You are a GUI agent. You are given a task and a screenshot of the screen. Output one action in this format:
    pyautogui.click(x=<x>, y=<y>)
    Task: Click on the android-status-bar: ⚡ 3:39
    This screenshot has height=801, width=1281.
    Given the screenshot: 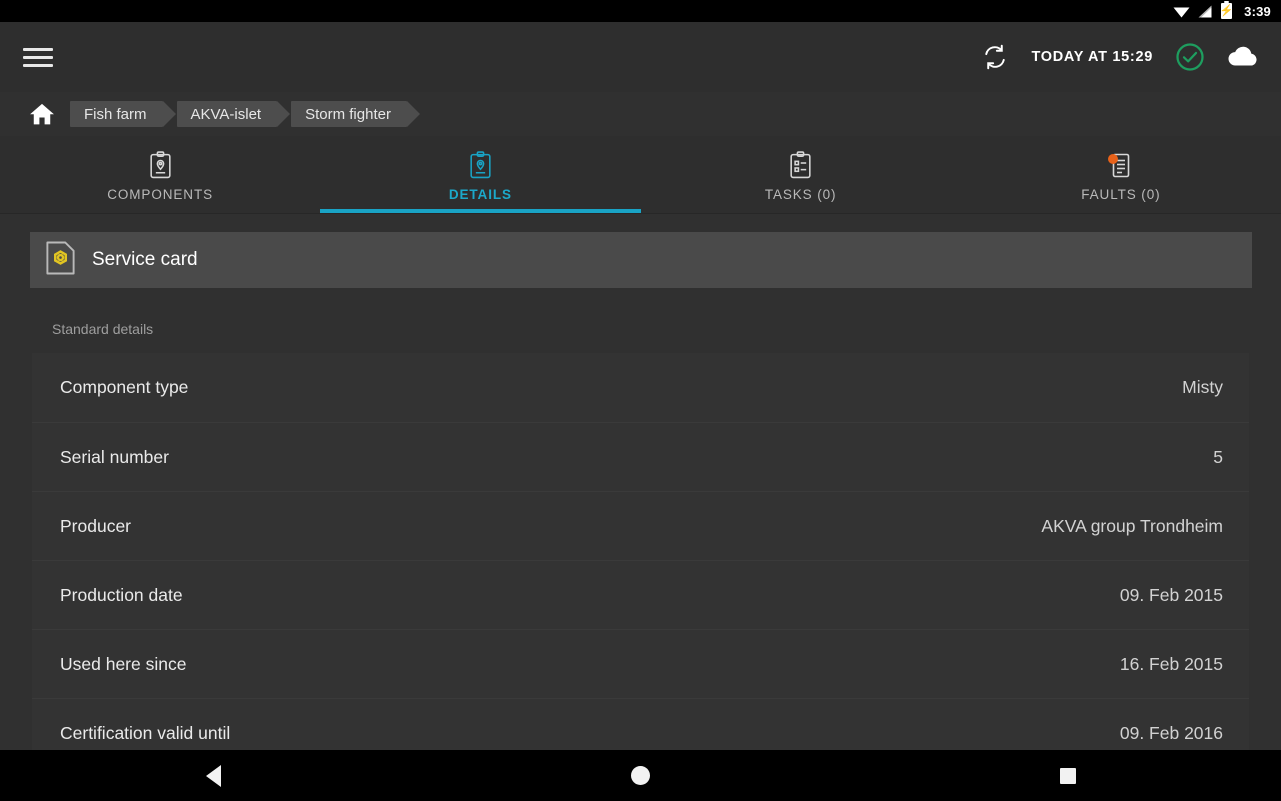 What is the action you would take?
    pyautogui.click(x=640, y=11)
    